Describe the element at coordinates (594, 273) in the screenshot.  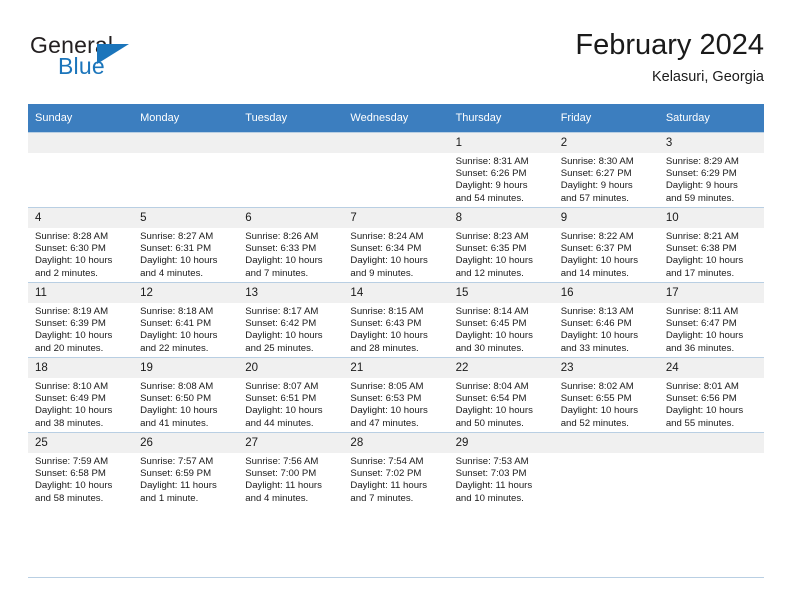
I see `day-info-line: and 14 minutes.` at that location.